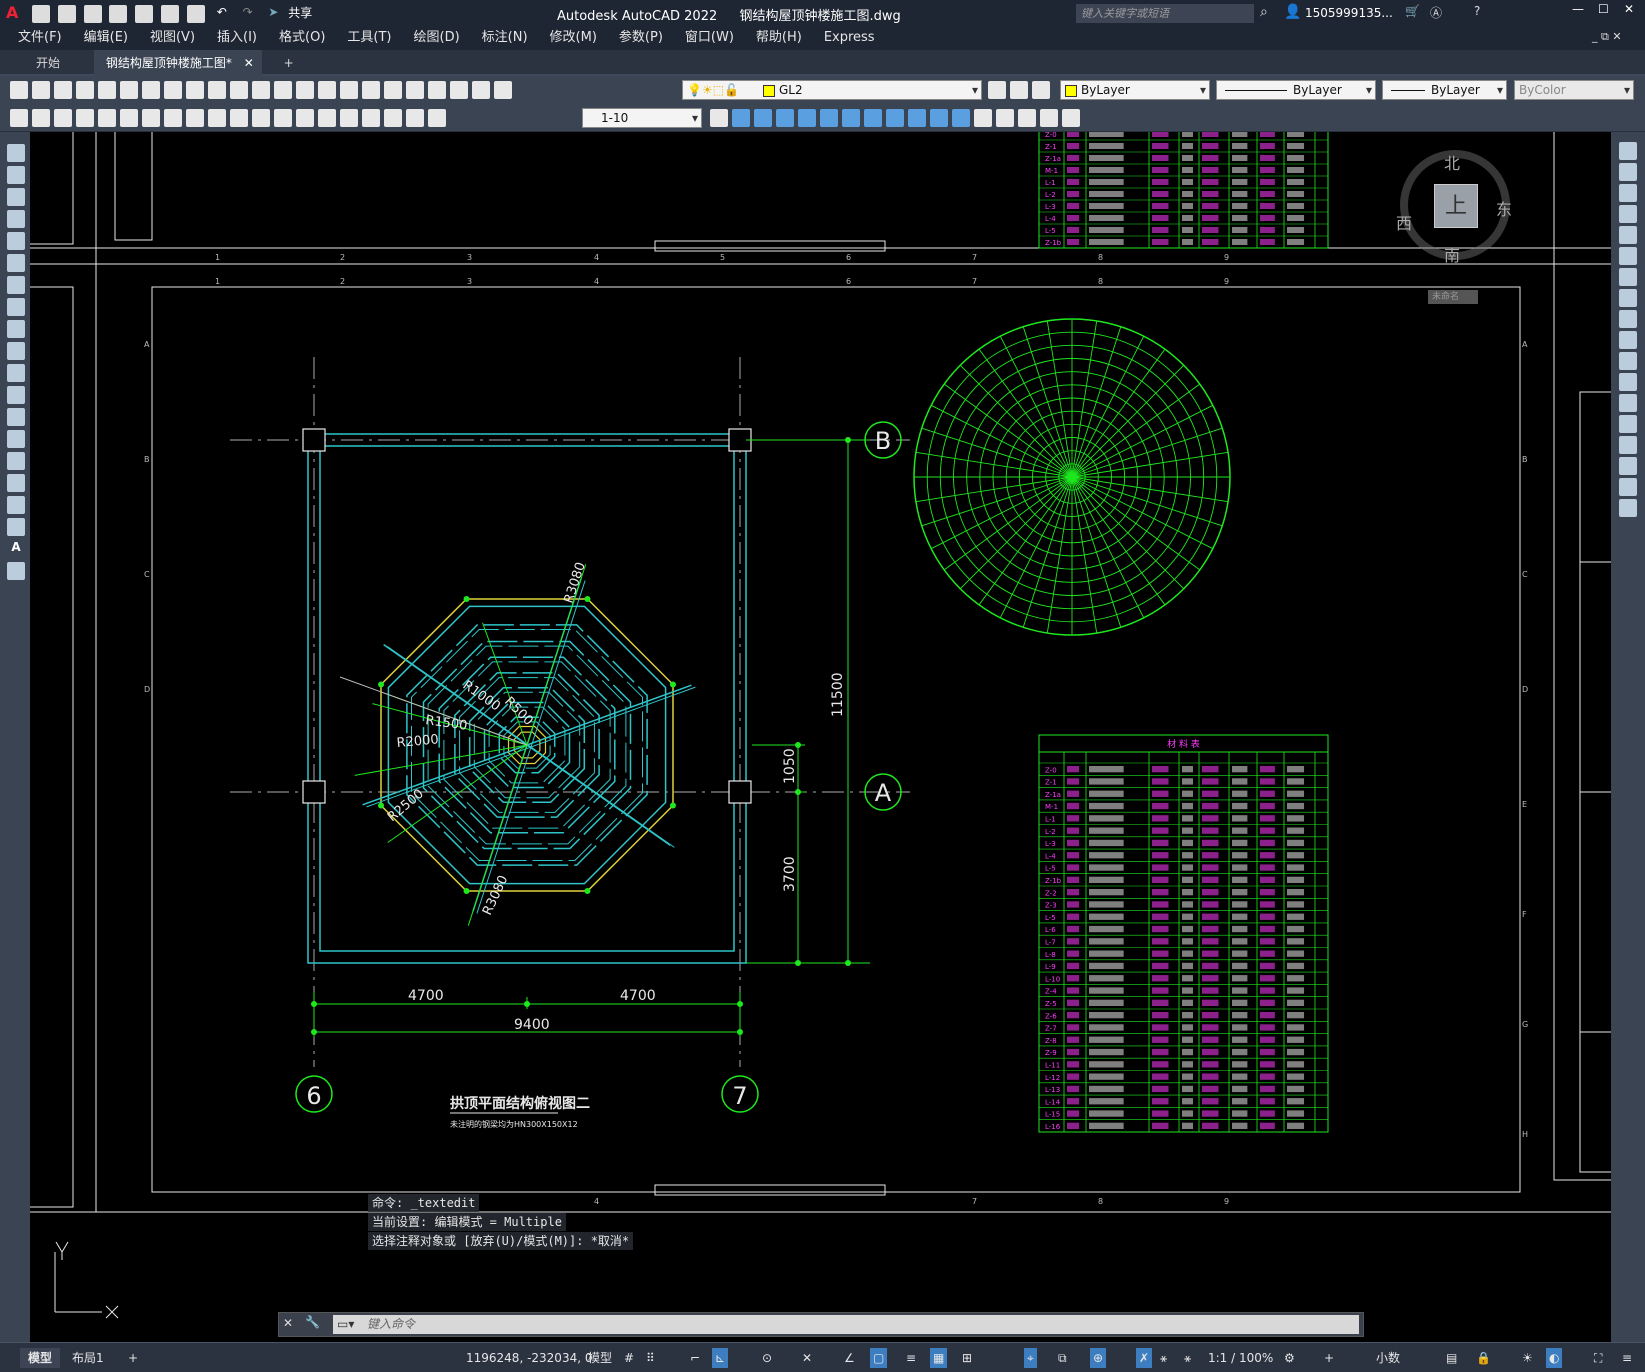  What do you see at coordinates (237, 38) in the screenshot?
I see `menu-item-3: 插入(I)` at bounding box center [237, 38].